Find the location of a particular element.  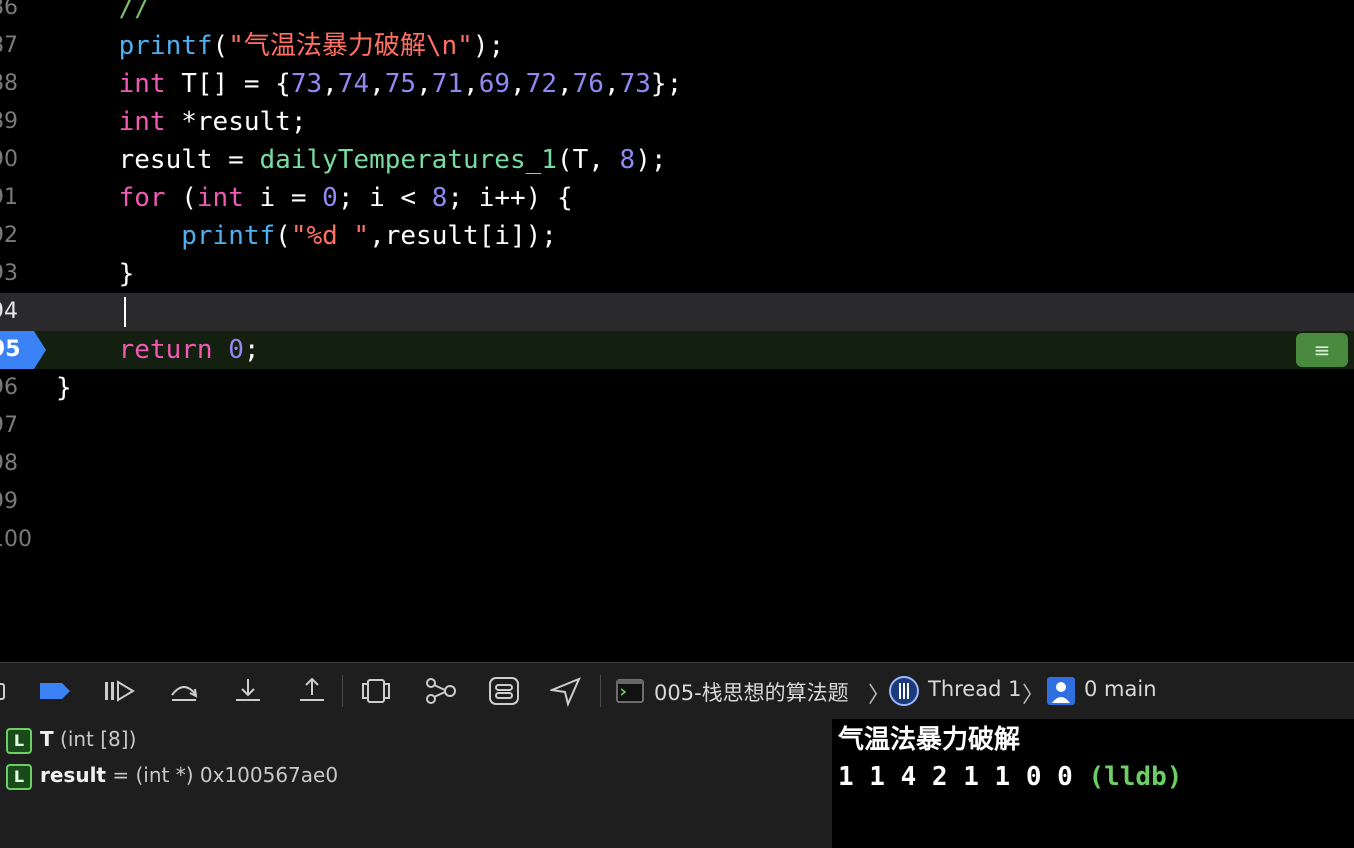

code-line: 97 is located at coordinates (677, 426).